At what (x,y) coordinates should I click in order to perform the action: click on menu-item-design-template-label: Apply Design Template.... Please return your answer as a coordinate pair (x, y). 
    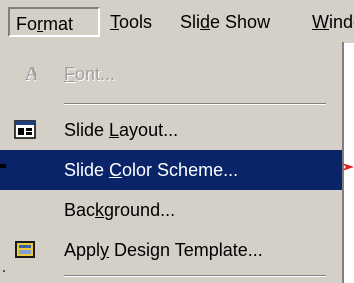
    Looking at the image, I should click on (163, 250).